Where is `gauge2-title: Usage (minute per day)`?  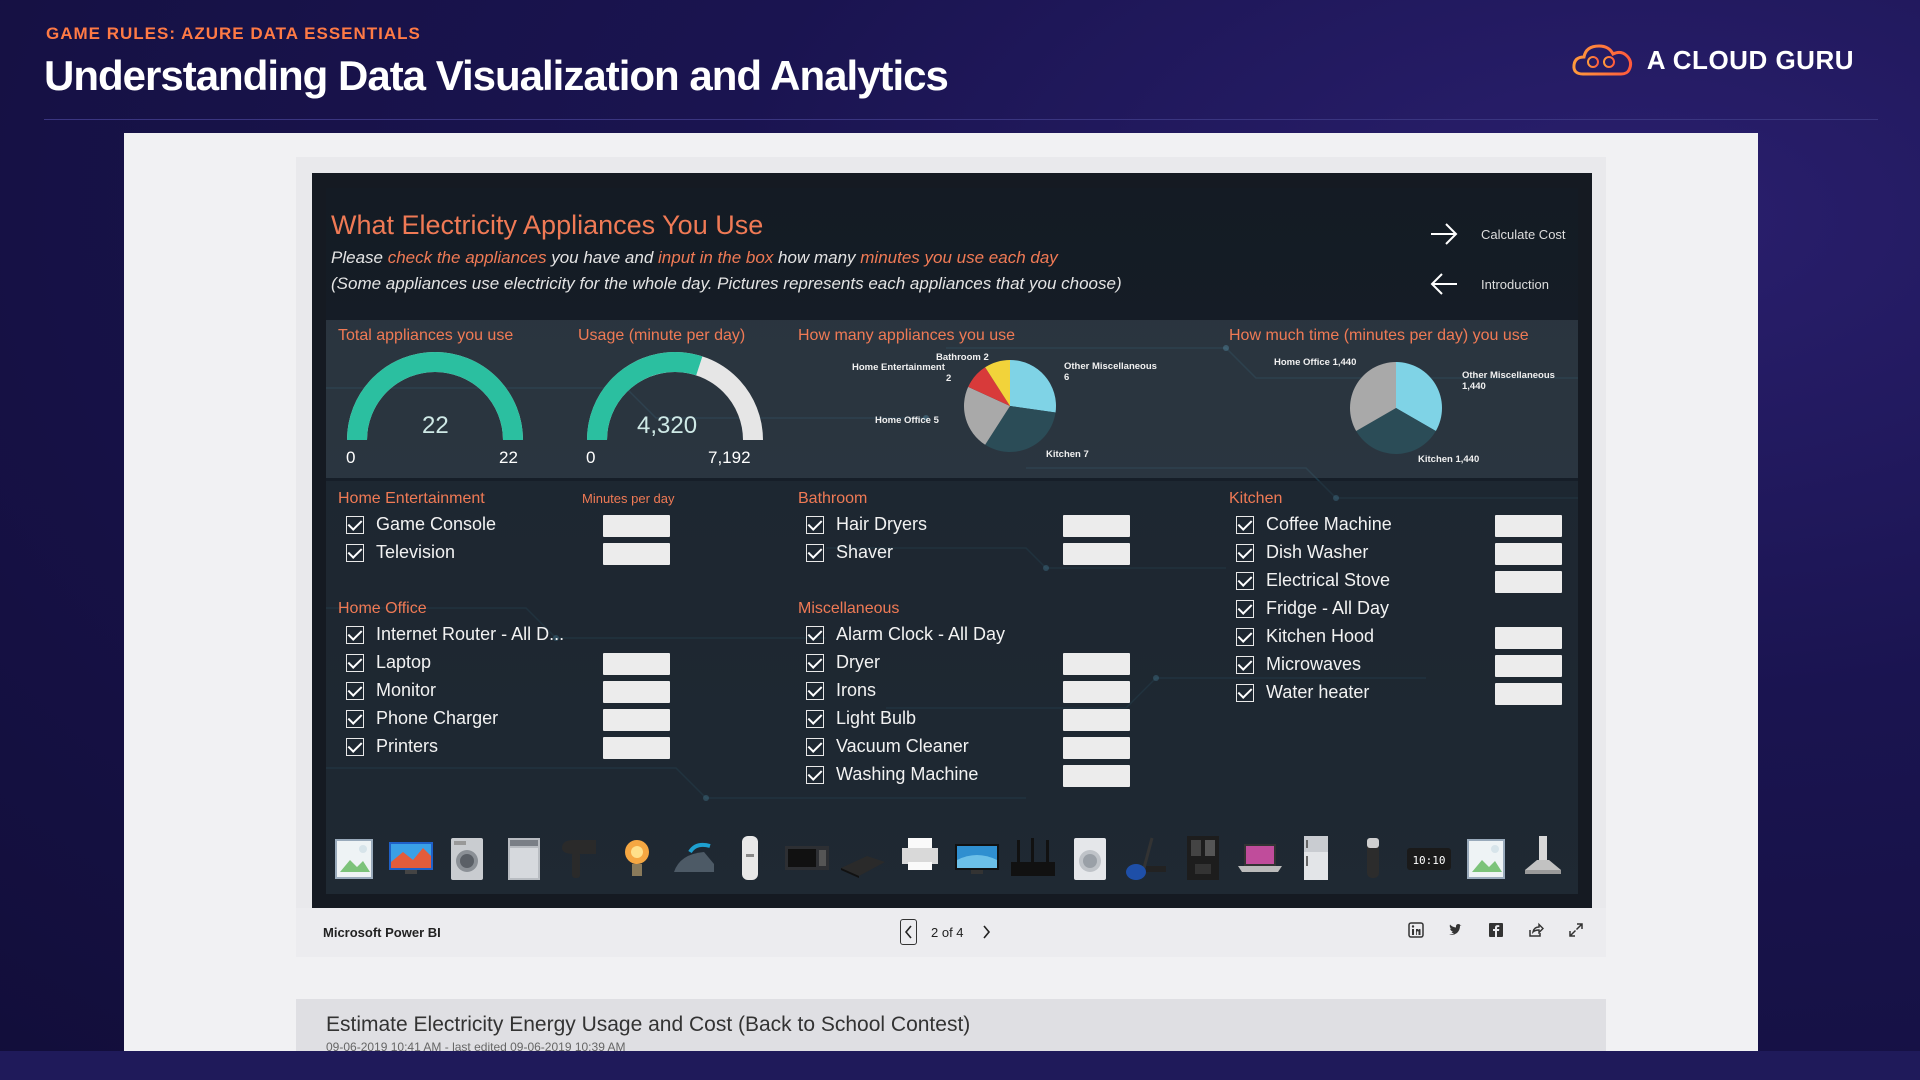 gauge2-title: Usage (minute per day) is located at coordinates (662, 335).